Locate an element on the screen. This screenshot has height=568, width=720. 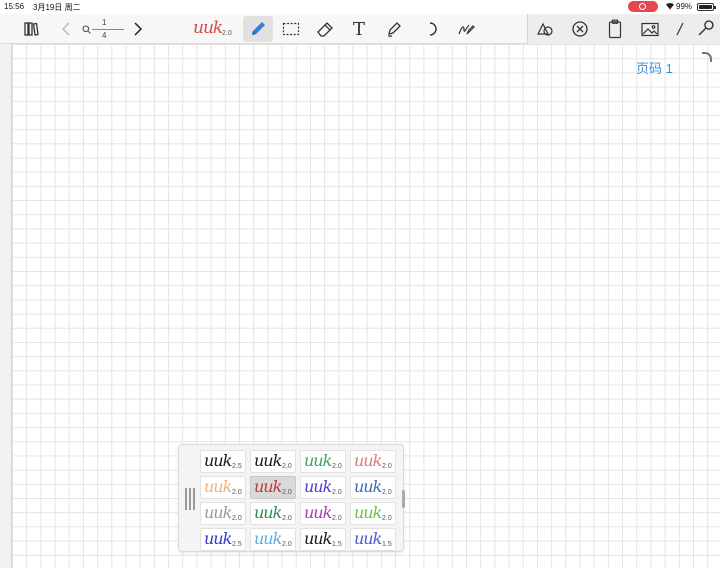
status-date: 3月19日 周二 is located at coordinates (57, 7).